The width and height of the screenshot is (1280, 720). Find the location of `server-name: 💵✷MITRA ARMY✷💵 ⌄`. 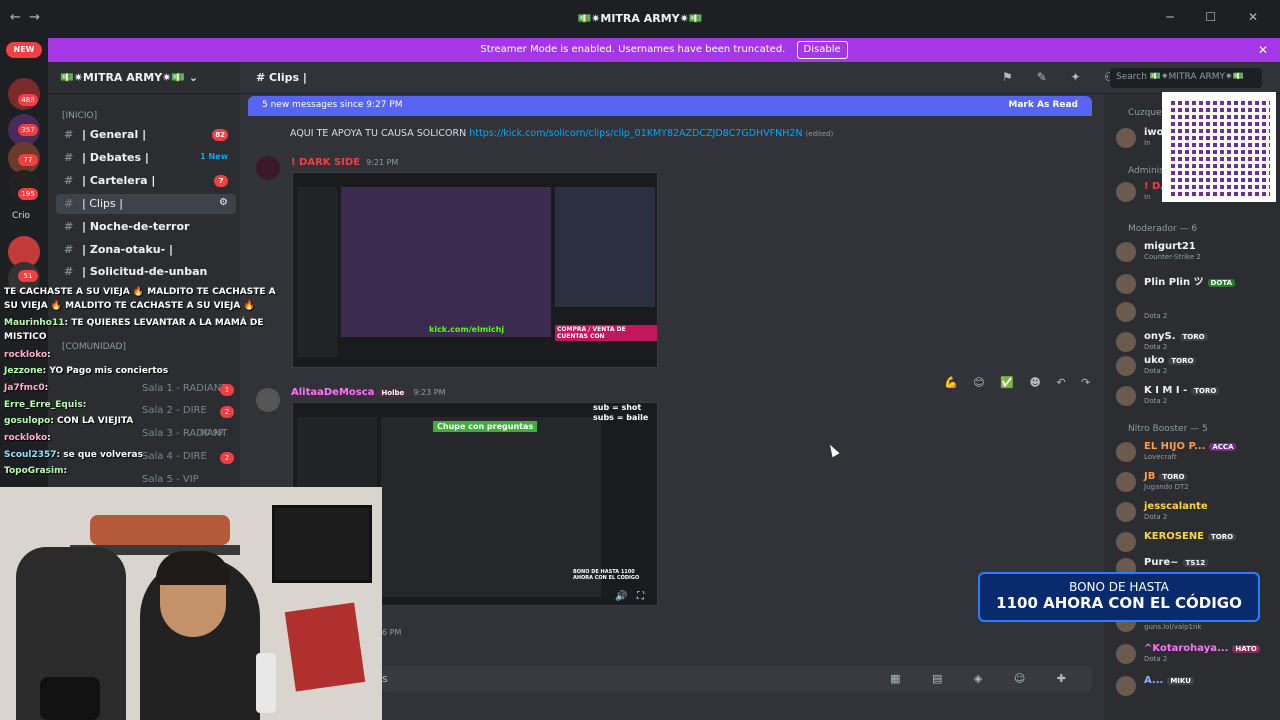

server-name: 💵✷MITRA ARMY✷💵 ⌄ is located at coordinates (144, 78).